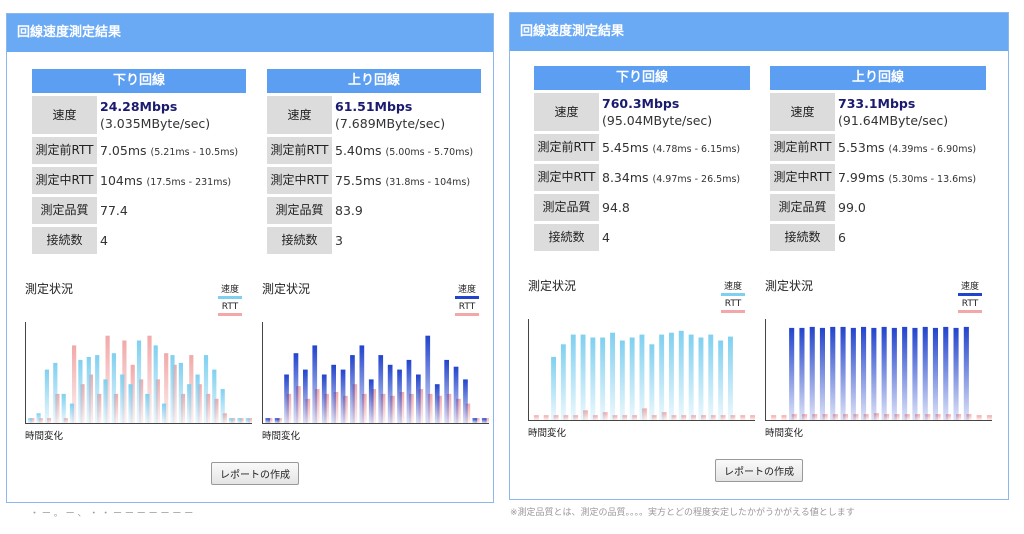 The height and width of the screenshot is (534, 1024). I want to click on rtt-before-value: 7.05ms, so click(123, 150).